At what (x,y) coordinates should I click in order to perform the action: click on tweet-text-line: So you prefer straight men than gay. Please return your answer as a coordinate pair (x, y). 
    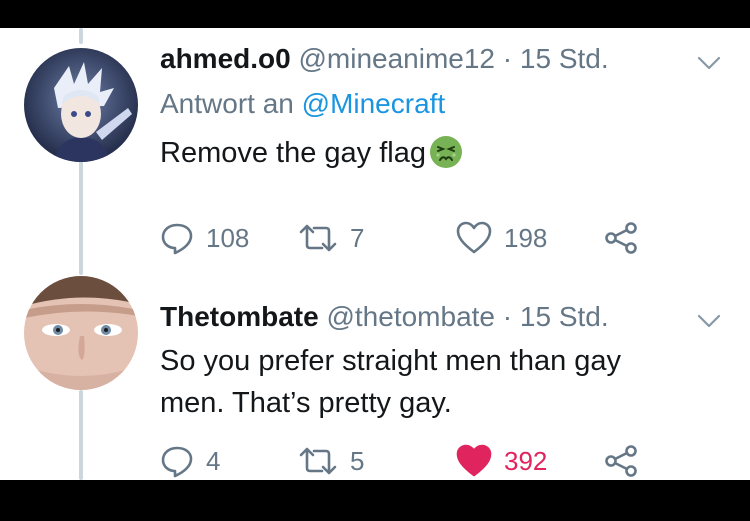
    Looking at the image, I should click on (391, 361).